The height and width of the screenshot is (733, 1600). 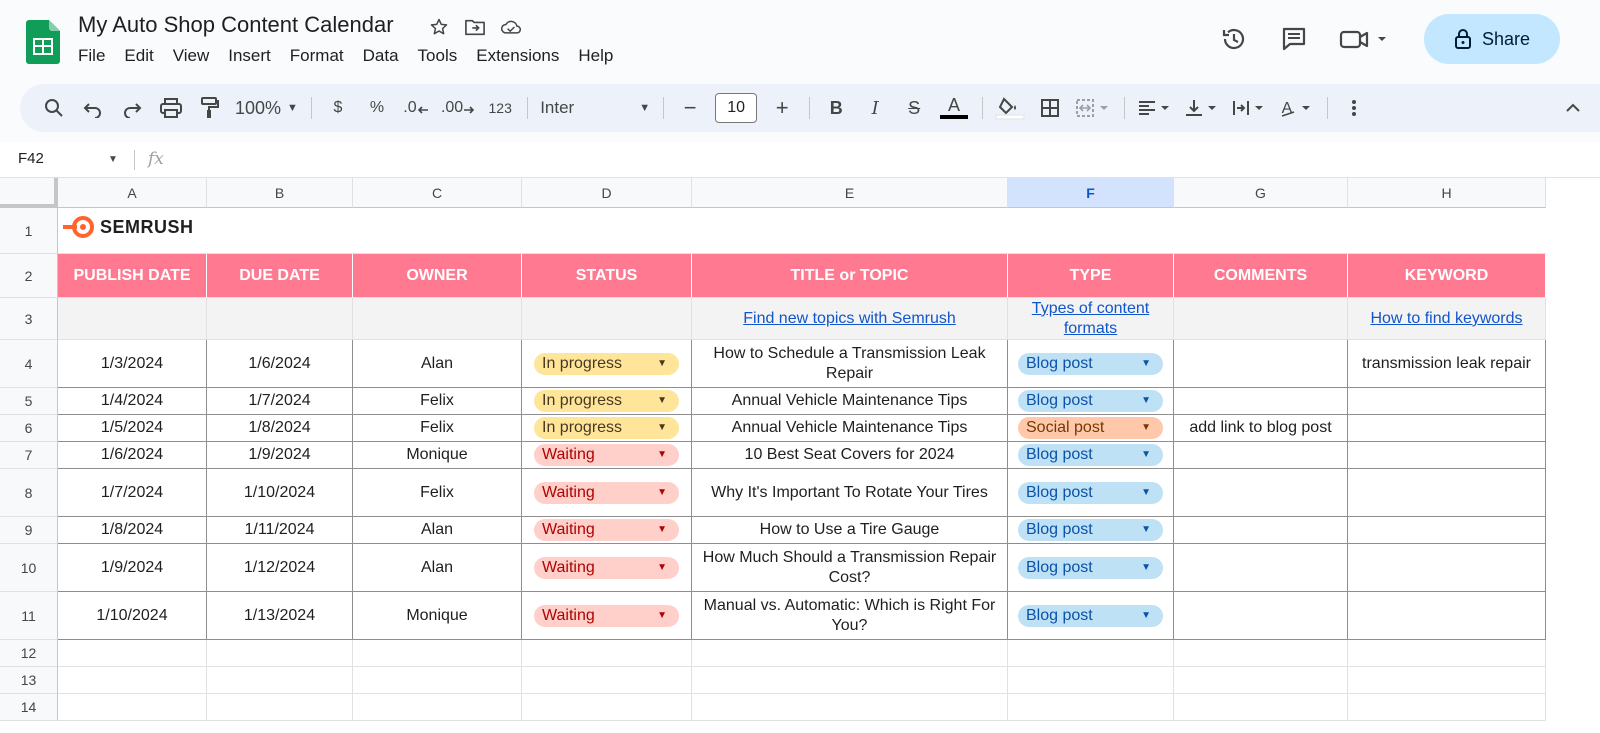 What do you see at coordinates (802, 231) in the screenshot?
I see `brand-cell: SEMRUSH` at bounding box center [802, 231].